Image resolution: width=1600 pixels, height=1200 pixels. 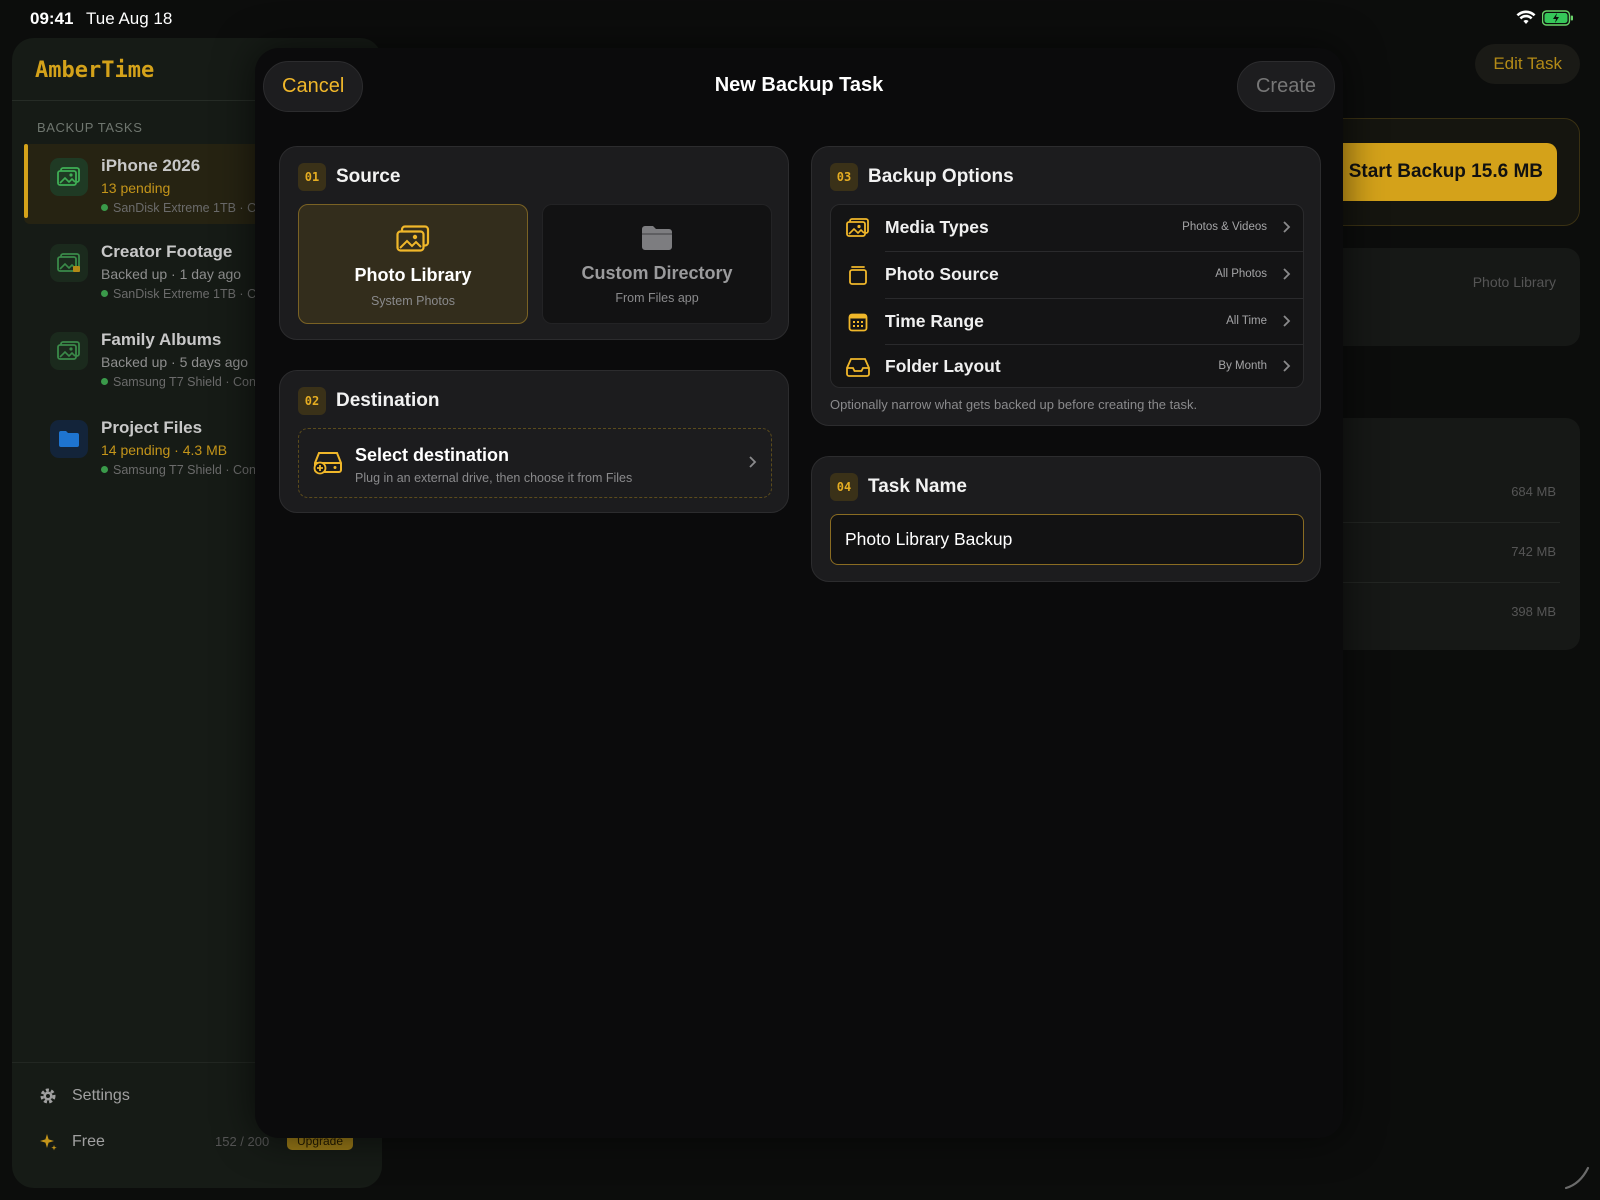 I want to click on source-value: Photo Library, so click(x=1514, y=282).